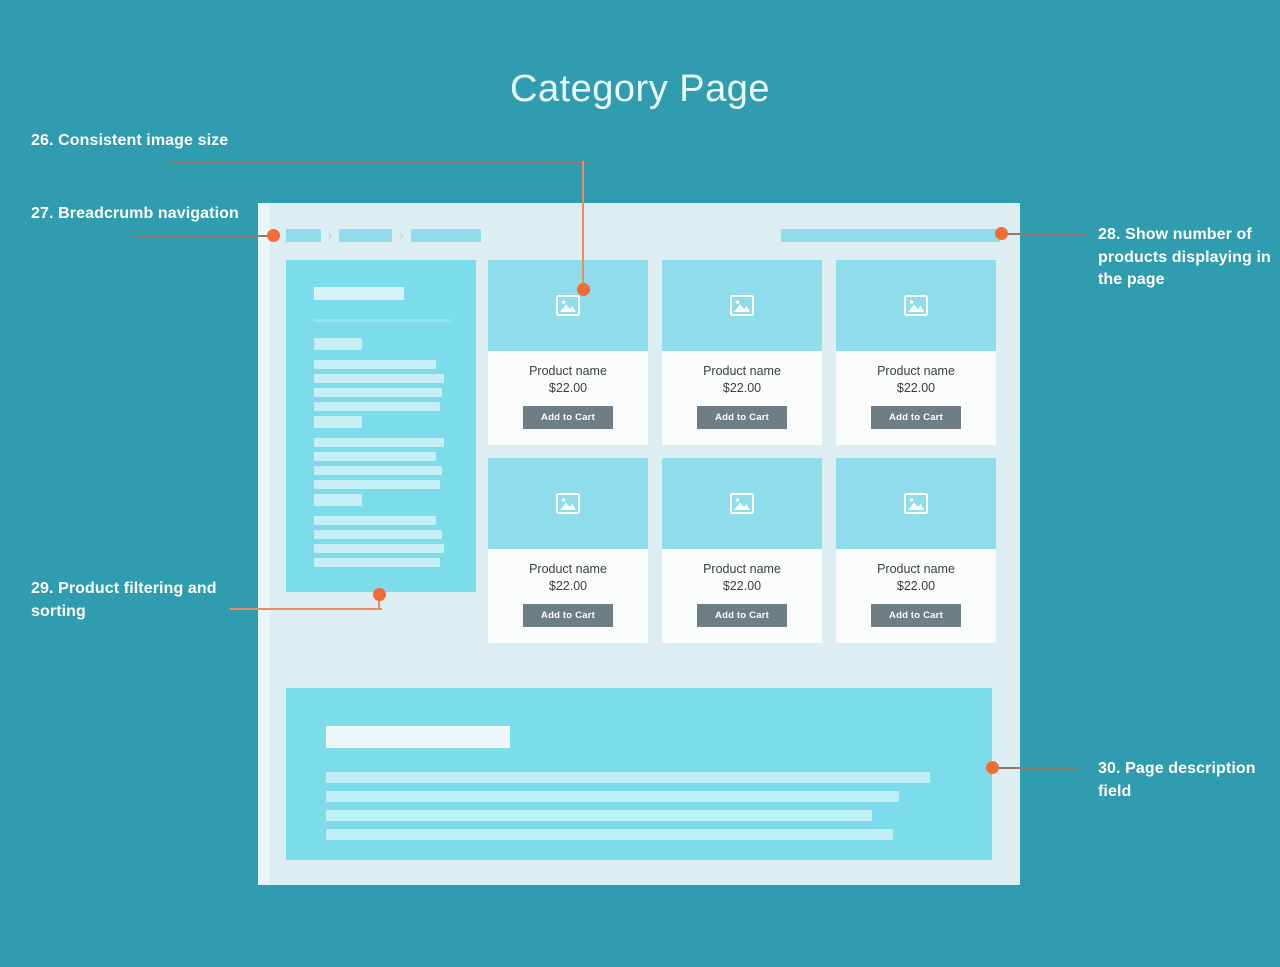 The height and width of the screenshot is (967, 1280). Describe the element at coordinates (204, 236) in the screenshot. I see `annotation-27-connector` at that location.